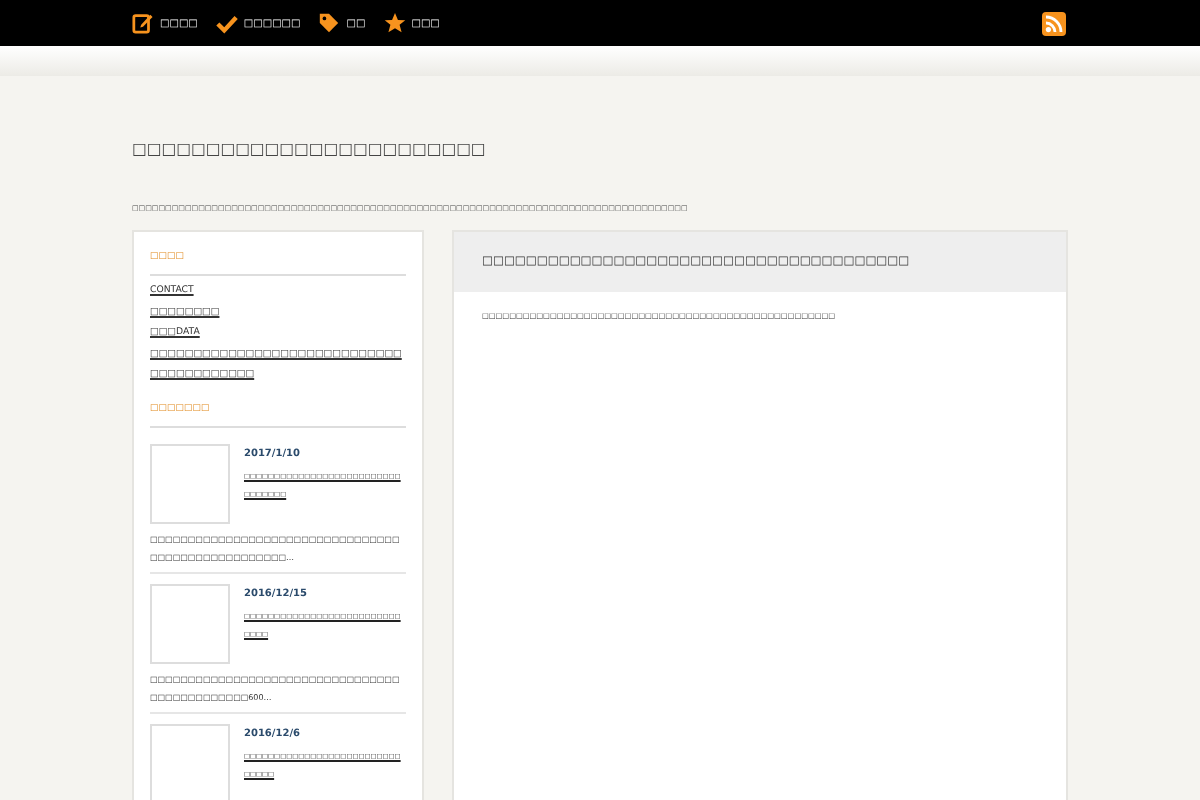 Image resolution: width=1200 pixels, height=800 pixels. Describe the element at coordinates (394, 23) in the screenshot. I see `star-icon` at that location.